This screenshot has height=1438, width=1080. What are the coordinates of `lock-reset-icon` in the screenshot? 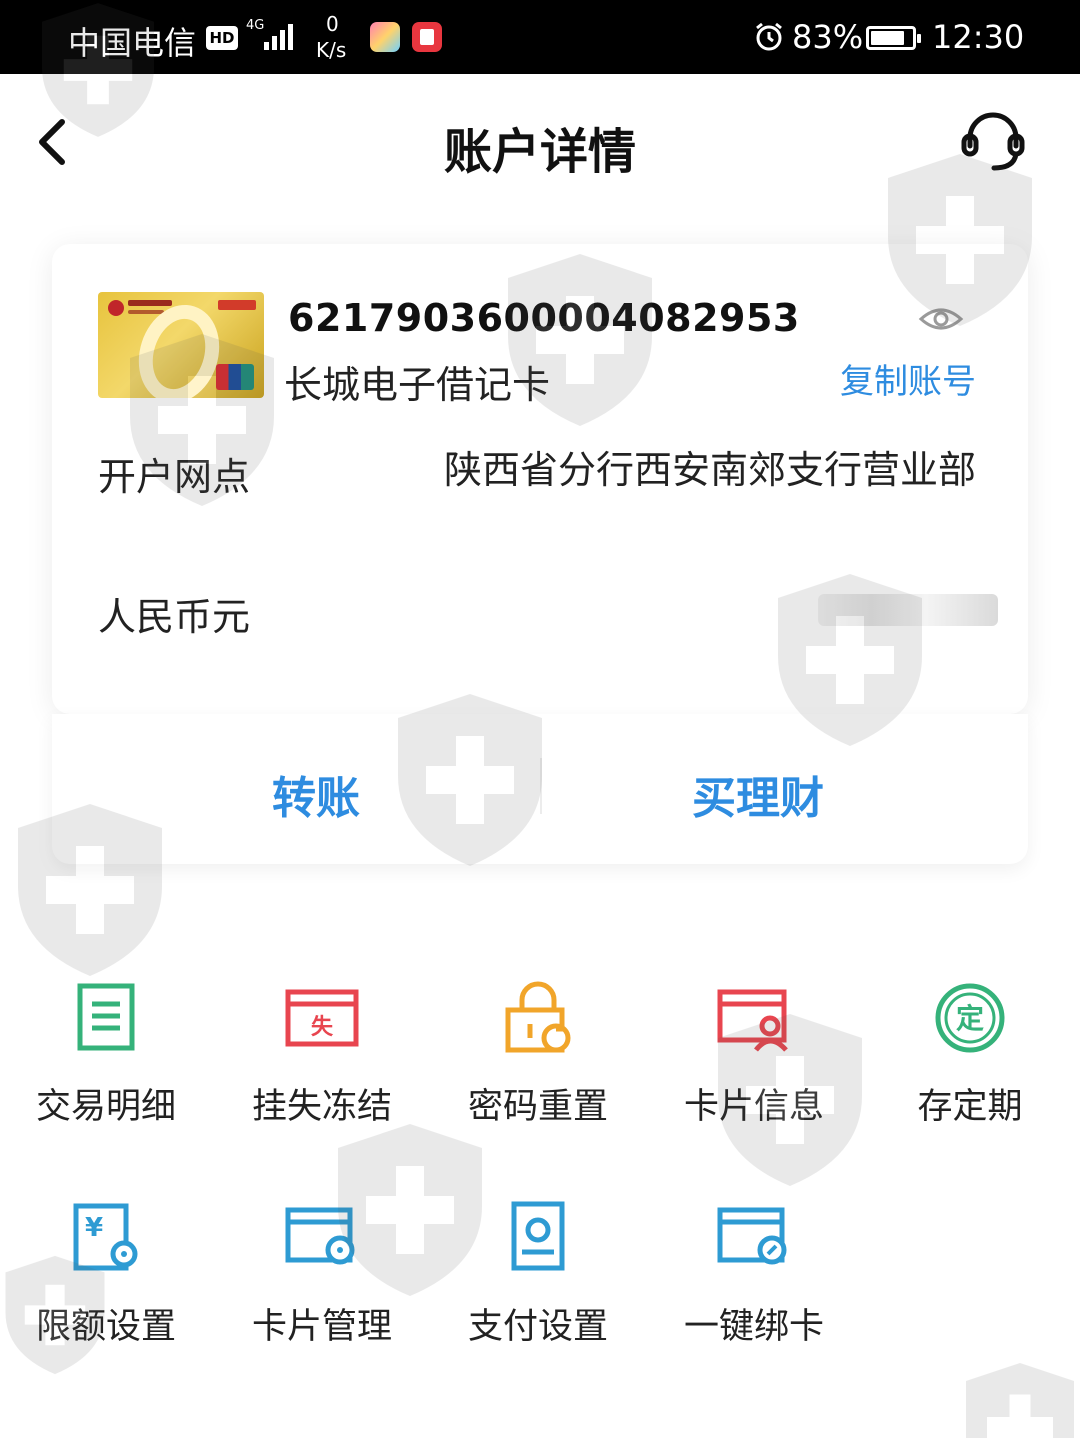 It's located at (538, 1017).